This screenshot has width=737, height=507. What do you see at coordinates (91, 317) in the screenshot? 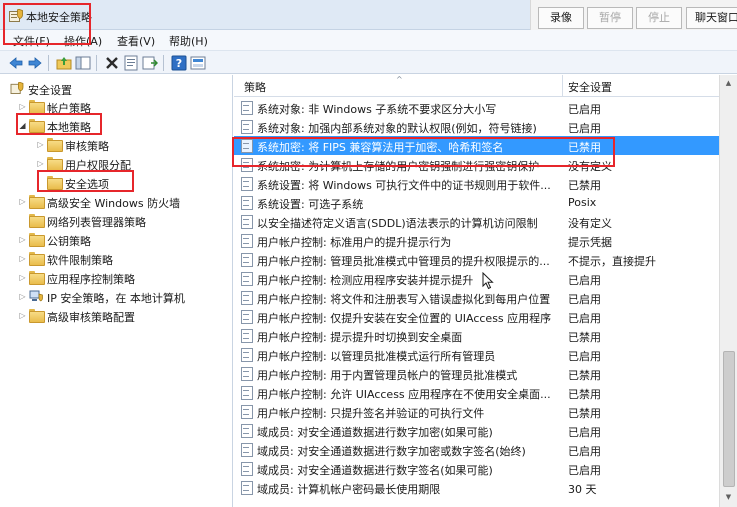
I see `tree-item-label: 高级审核策略配置` at bounding box center [91, 317].